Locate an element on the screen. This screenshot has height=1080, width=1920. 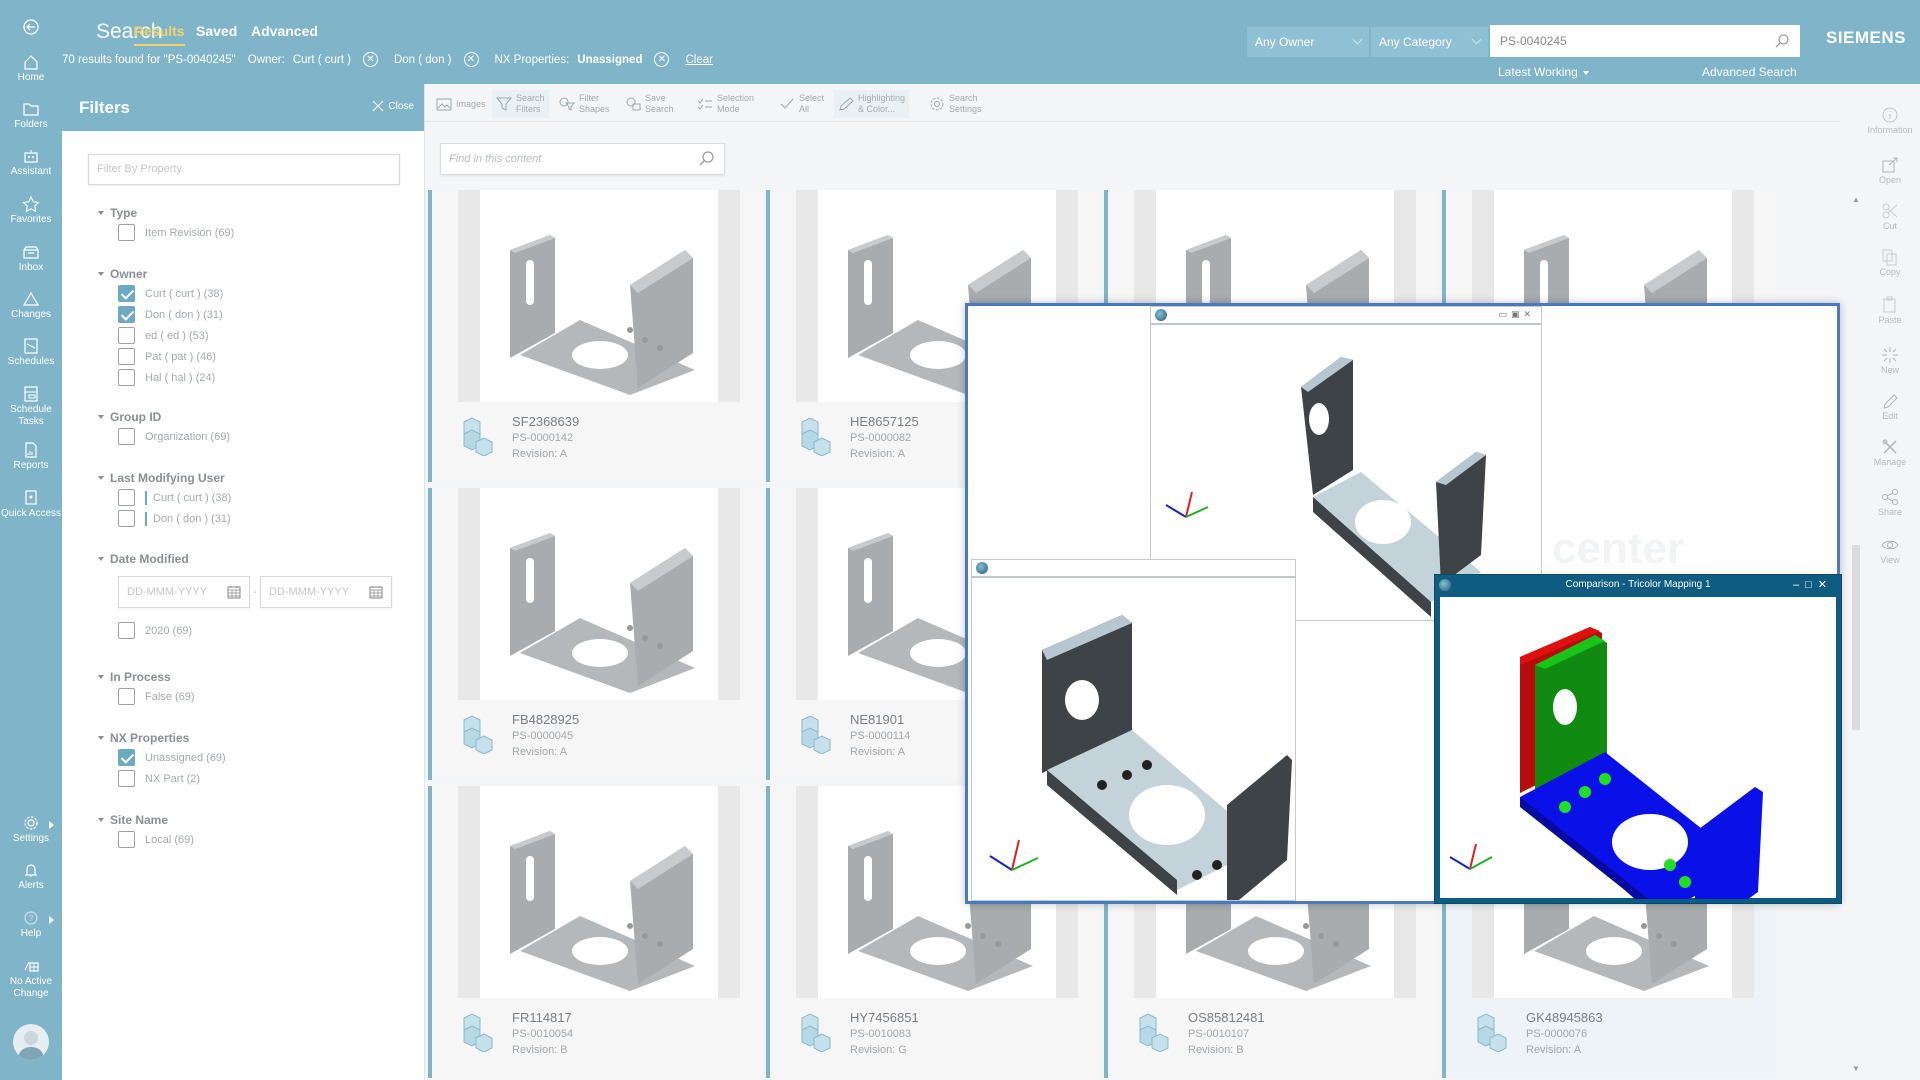
scroll-thumb is located at coordinates (1856, 637).